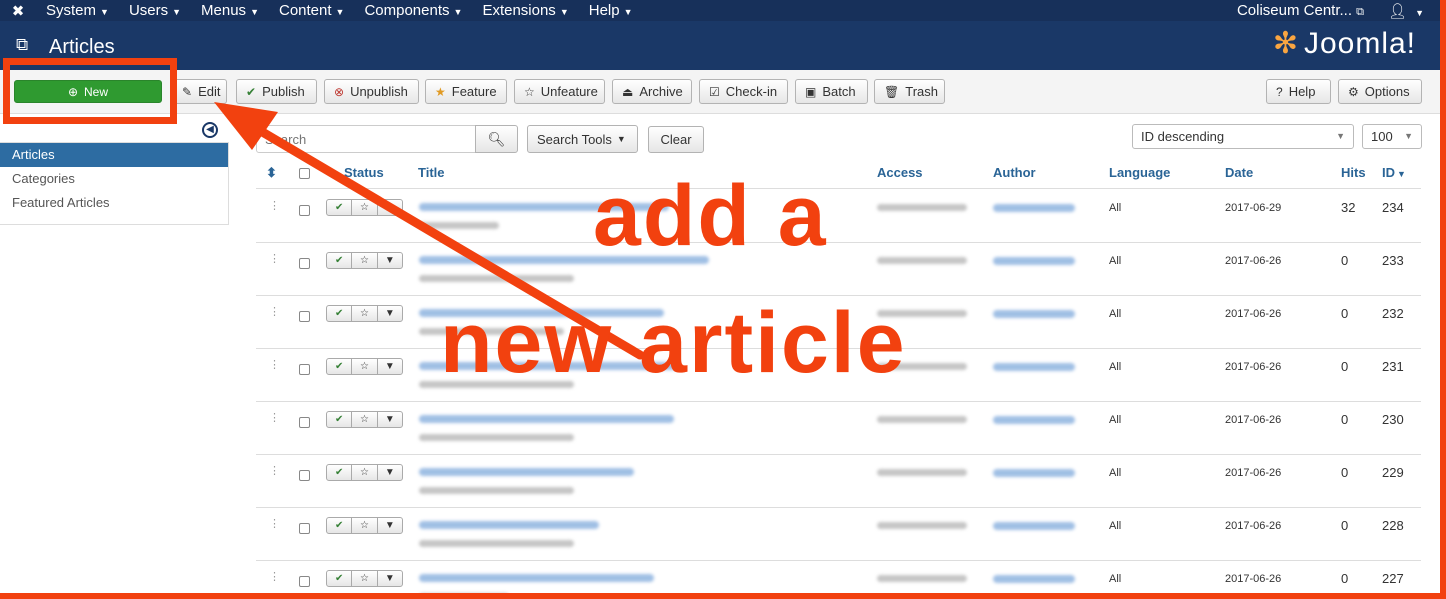  I want to click on annotation-text-line2: new article, so click(673, 343).